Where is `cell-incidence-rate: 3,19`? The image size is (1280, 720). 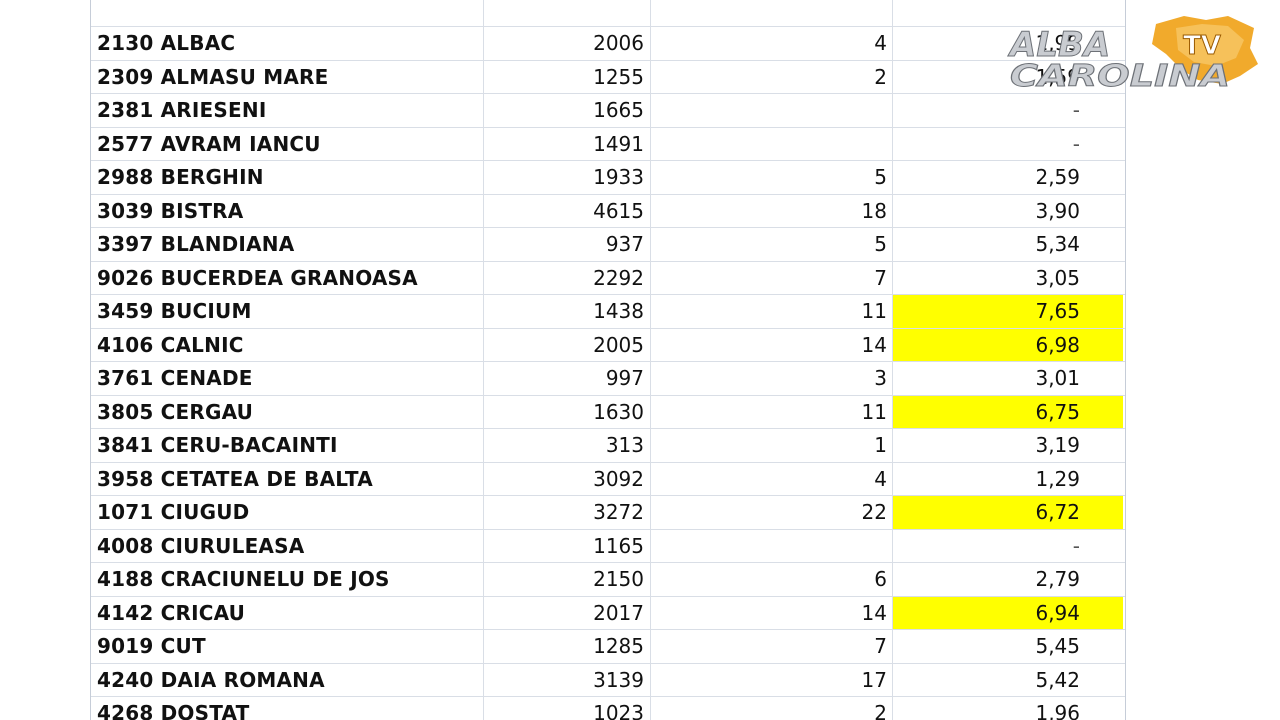
cell-incidence-rate: 3,19 is located at coordinates (1057, 445).